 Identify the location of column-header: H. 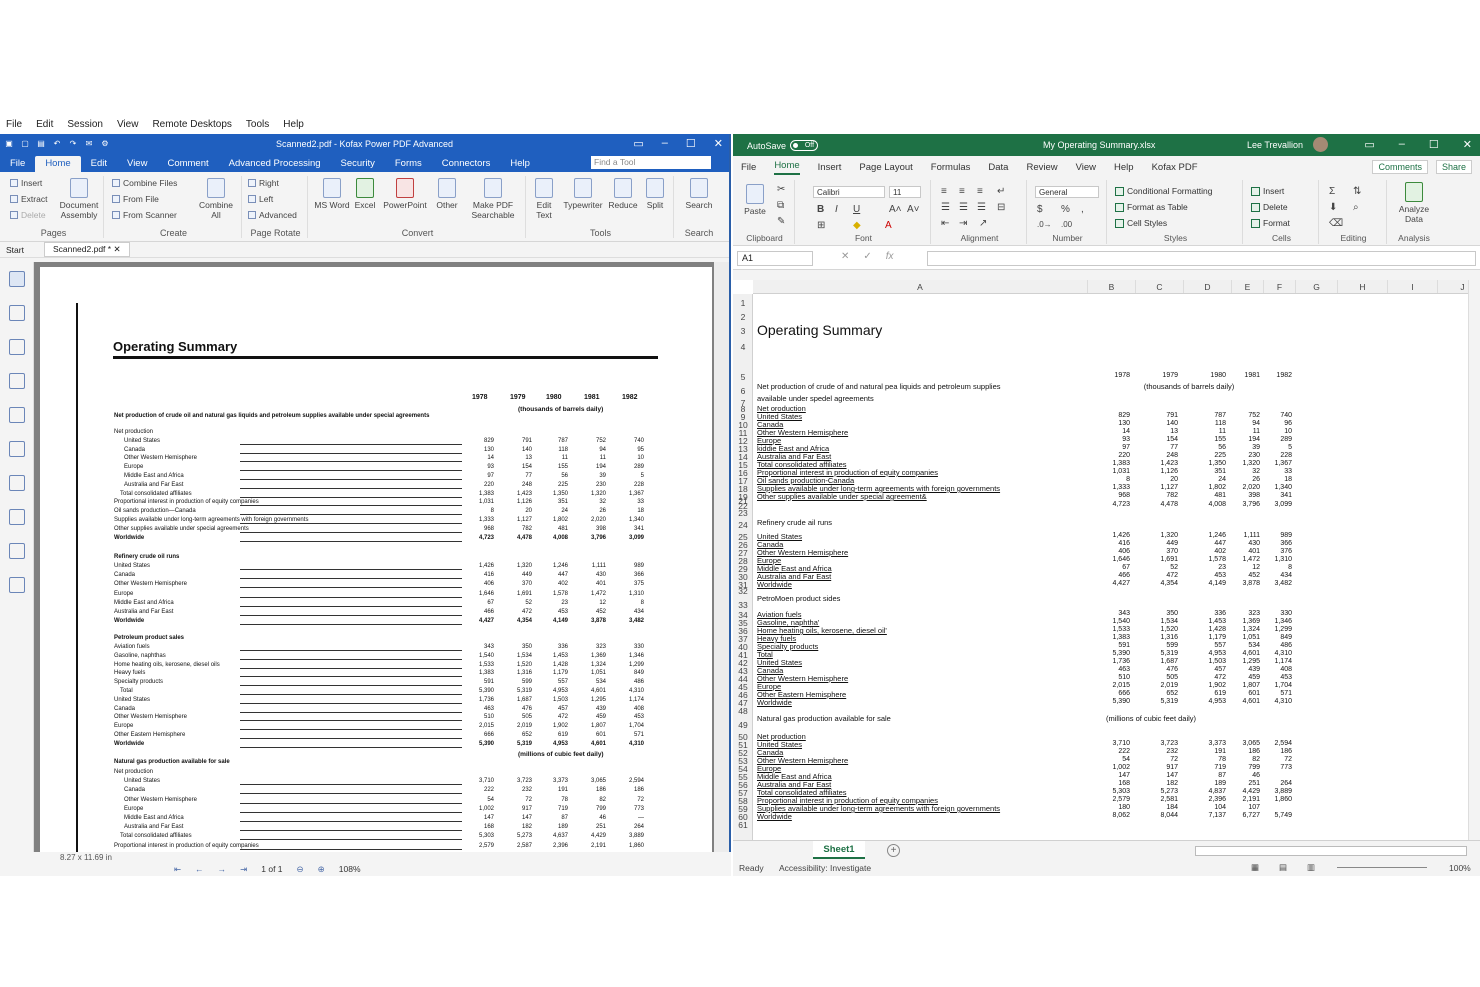
(1363, 286).